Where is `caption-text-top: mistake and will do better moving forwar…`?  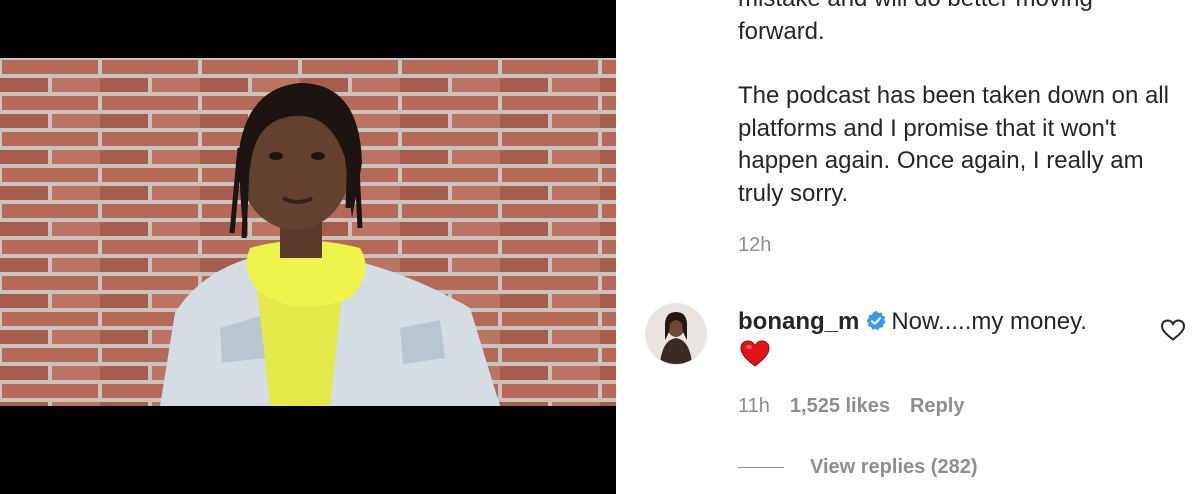 caption-text-top: mistake and will do better moving forwar… is located at coordinates (915, 22).